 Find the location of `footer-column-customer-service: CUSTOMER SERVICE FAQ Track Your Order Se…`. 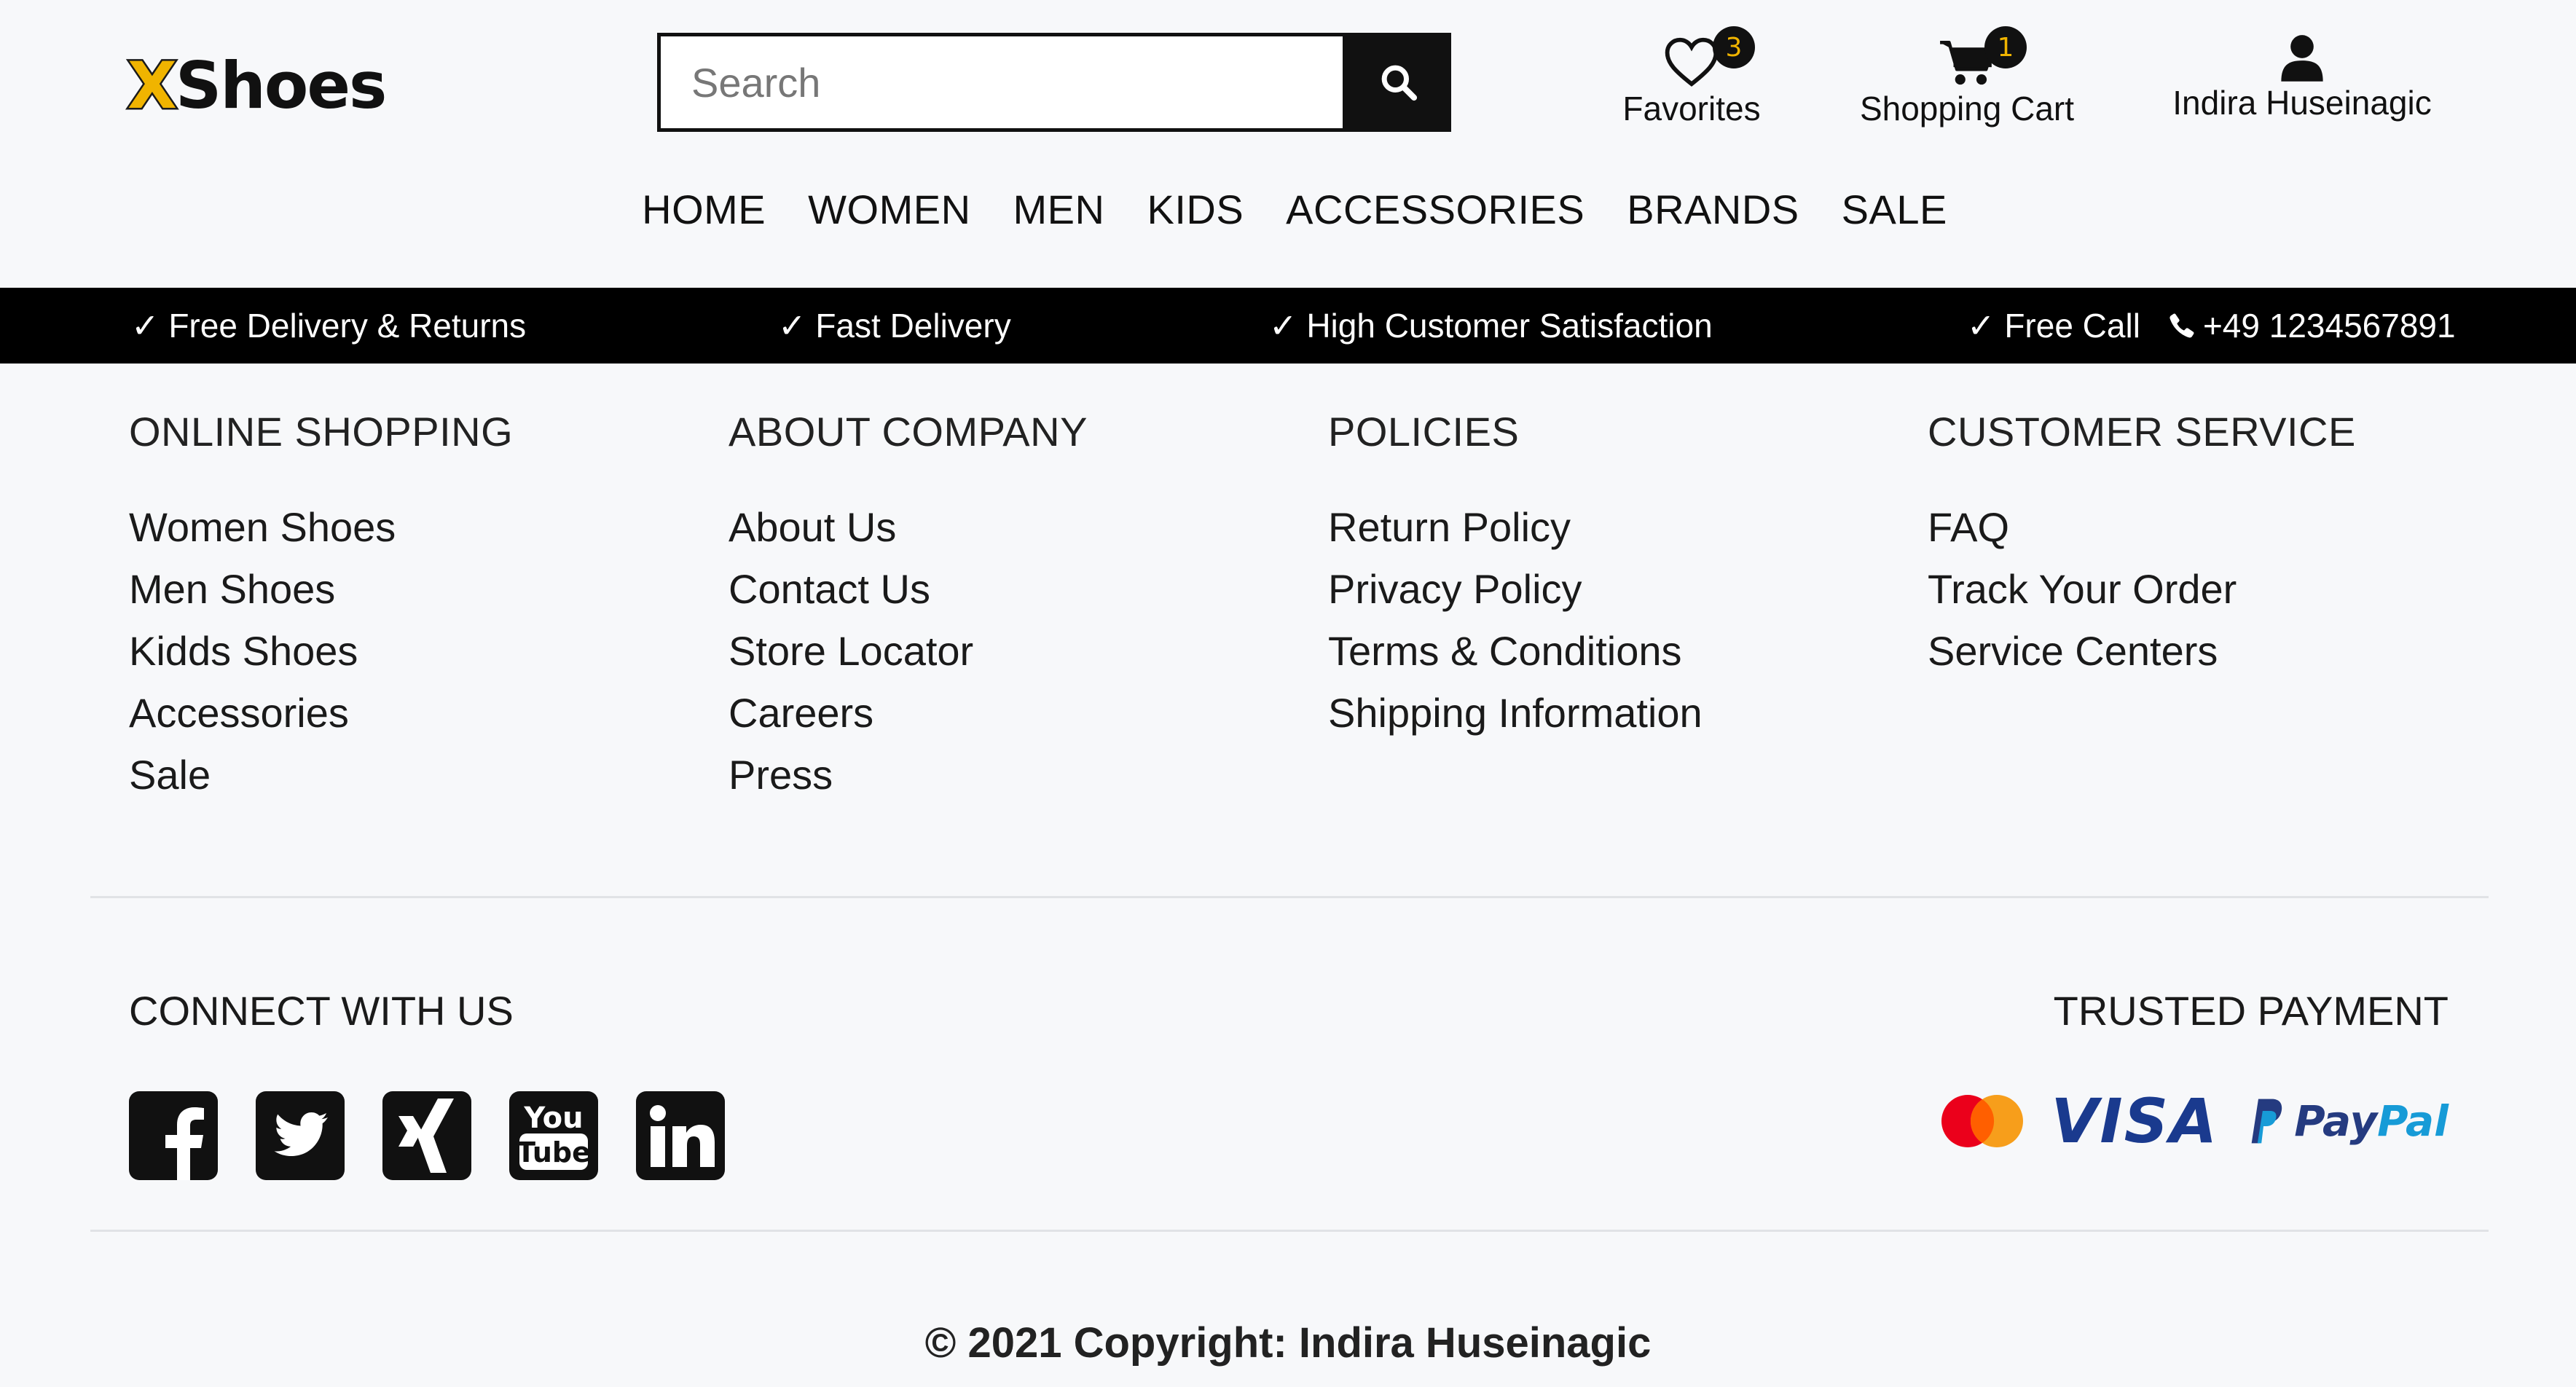

footer-column-customer-service: CUSTOMER SERVICE FAQ Track Your Order Se… is located at coordinates (2142, 550).